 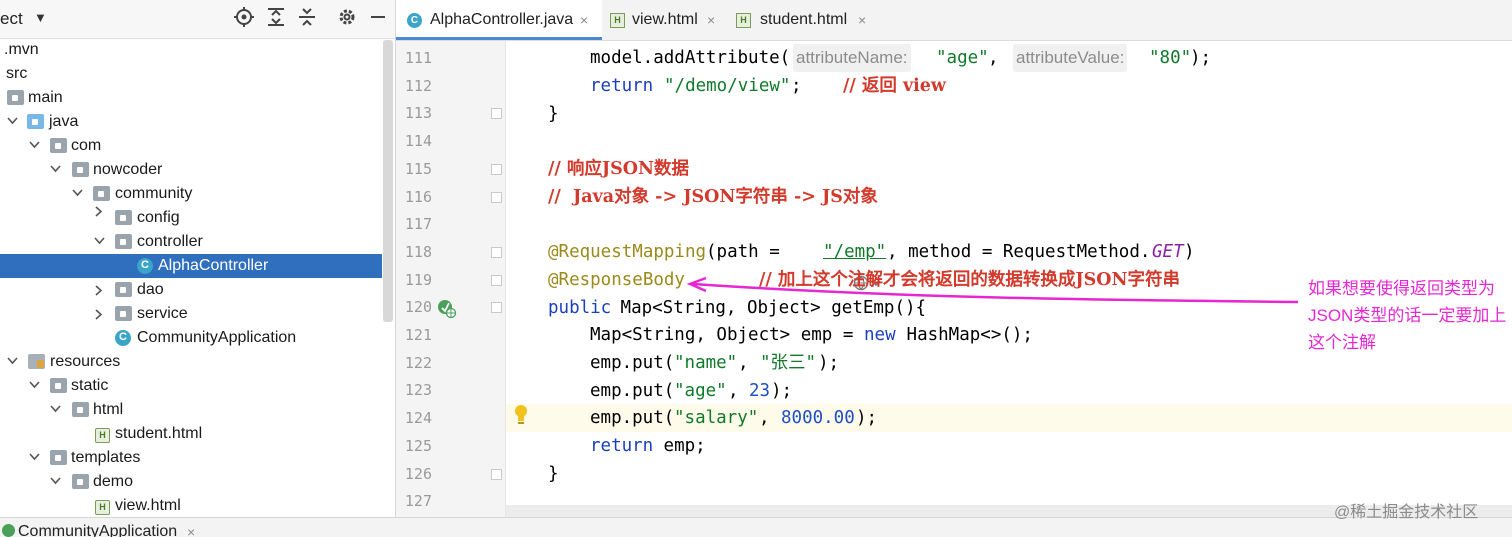 I want to click on code-text: ), so click(x=1189, y=252).